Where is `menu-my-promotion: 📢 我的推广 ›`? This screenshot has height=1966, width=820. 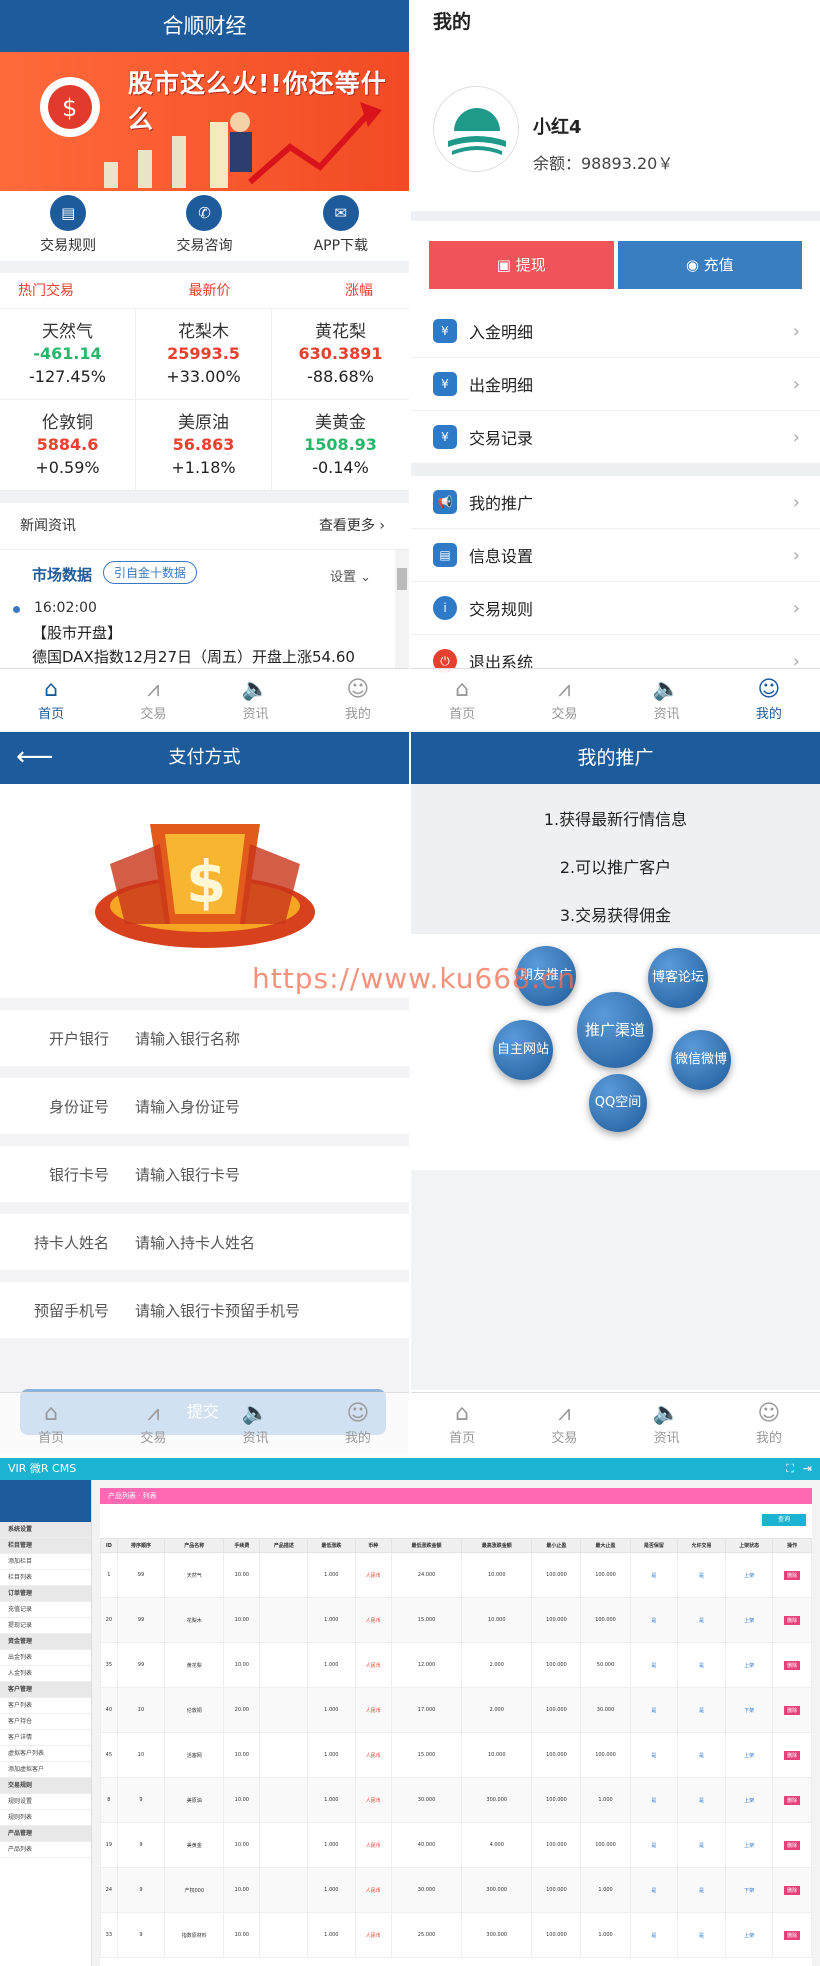
menu-my-promotion: 📢 我的推广 › is located at coordinates (615, 502).